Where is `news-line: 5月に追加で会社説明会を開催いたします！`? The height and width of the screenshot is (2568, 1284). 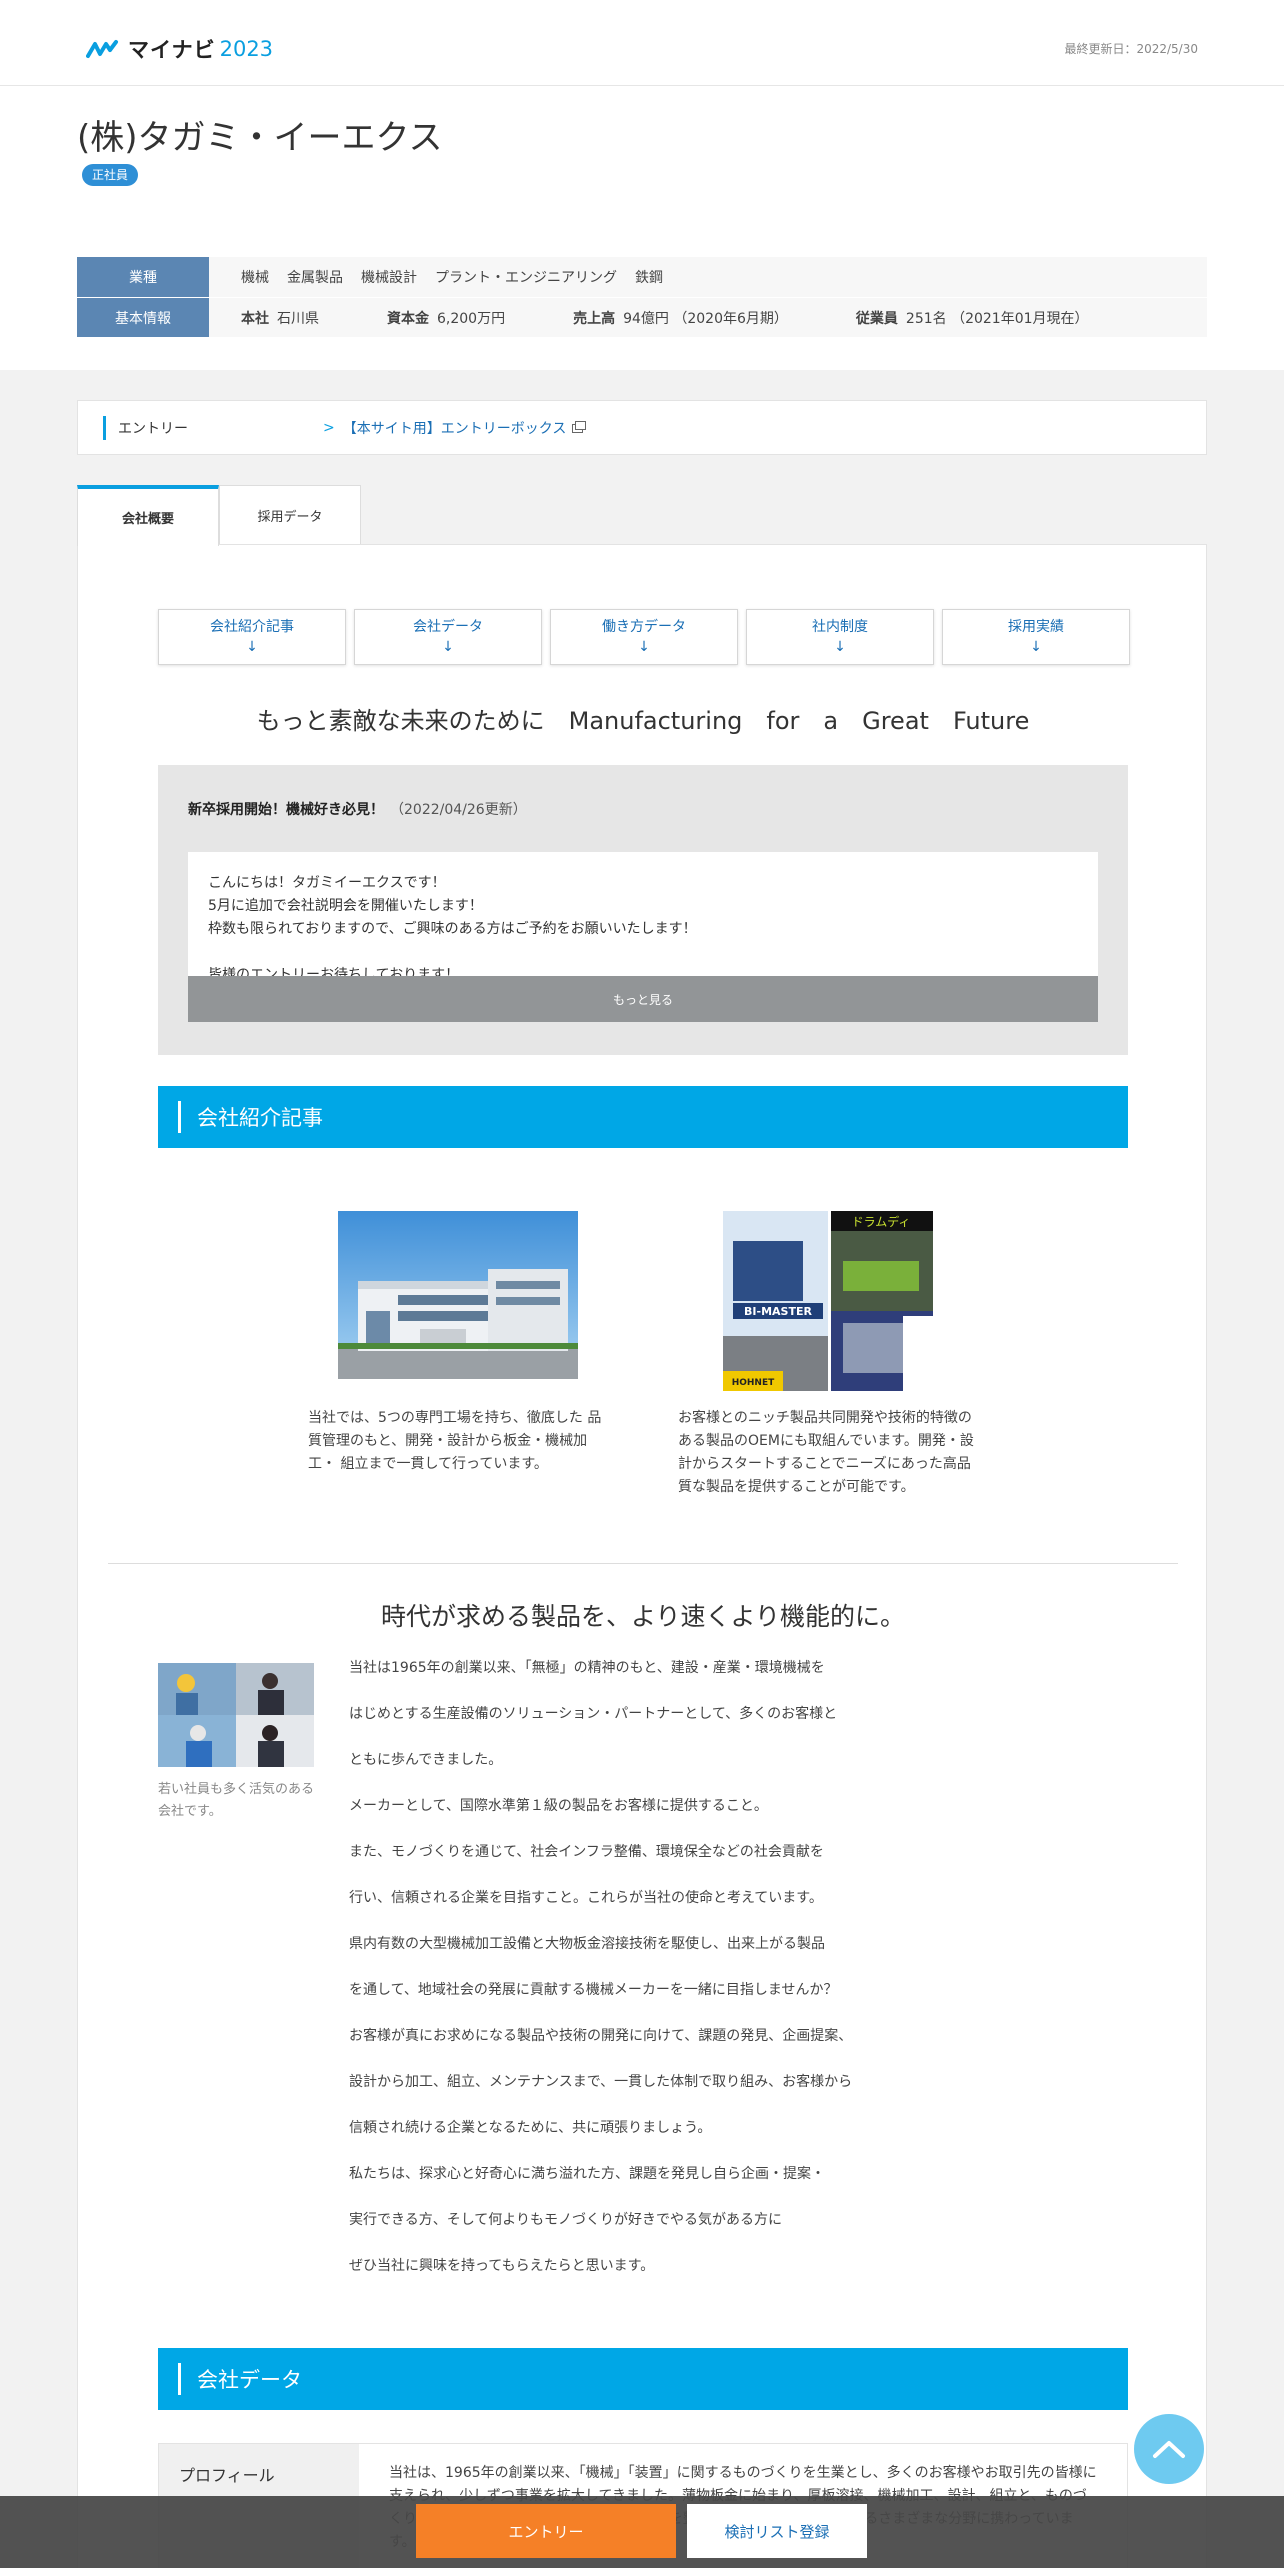 news-line: 5月に追加で会社説明会を開催いたします！ is located at coordinates (345, 906).